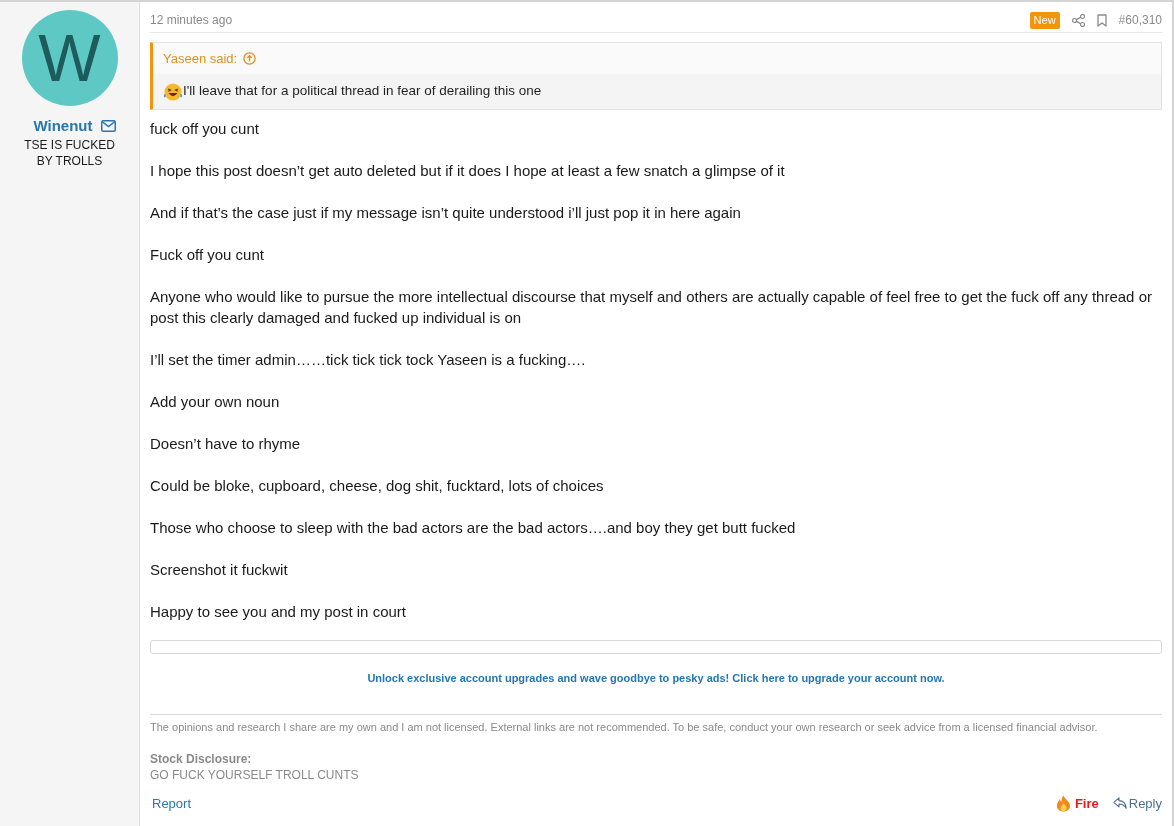 The height and width of the screenshot is (826, 1174). What do you see at coordinates (1063, 803) in the screenshot?
I see `fire-icon` at bounding box center [1063, 803].